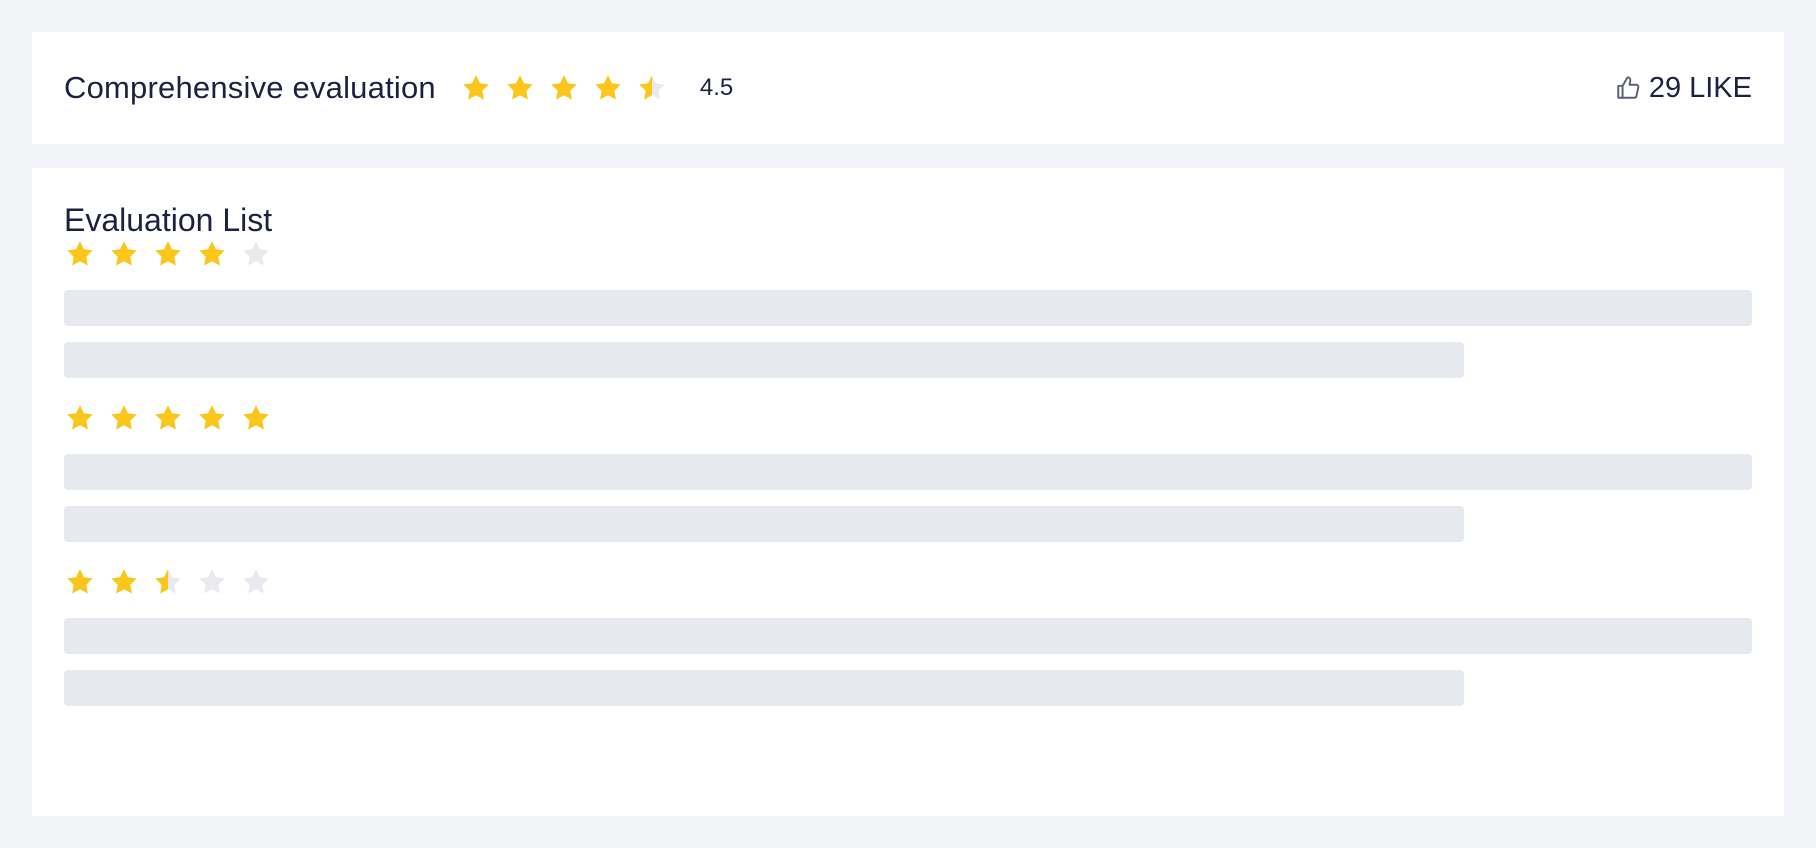 Image resolution: width=1816 pixels, height=848 pixels. I want to click on evaluation-list-title: Evaluation List, so click(168, 220).